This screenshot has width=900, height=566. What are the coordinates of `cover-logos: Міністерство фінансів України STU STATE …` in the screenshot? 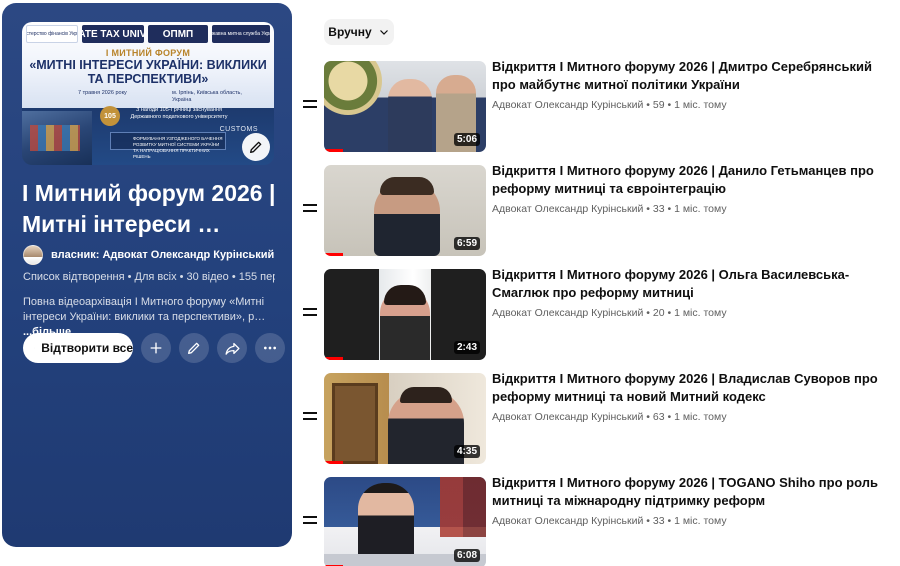 It's located at (148, 34).